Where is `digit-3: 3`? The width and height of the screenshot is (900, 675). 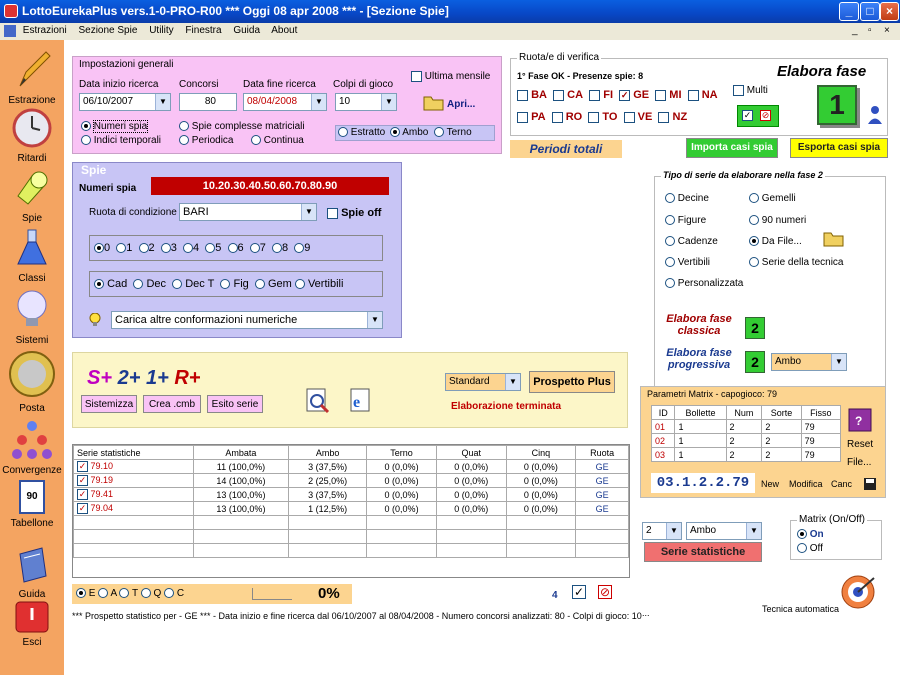
digit-3: 3 is located at coordinates (168, 248).